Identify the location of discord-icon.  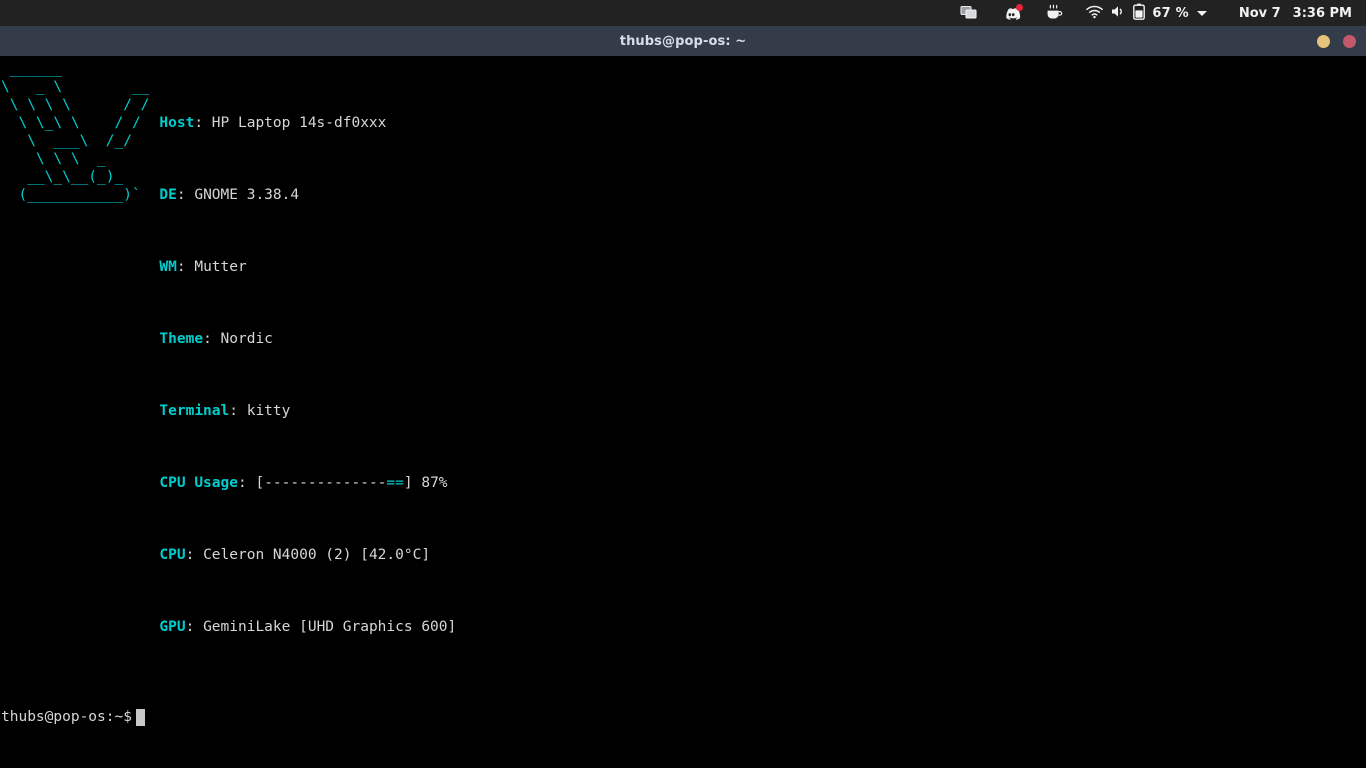
(1011, 13).